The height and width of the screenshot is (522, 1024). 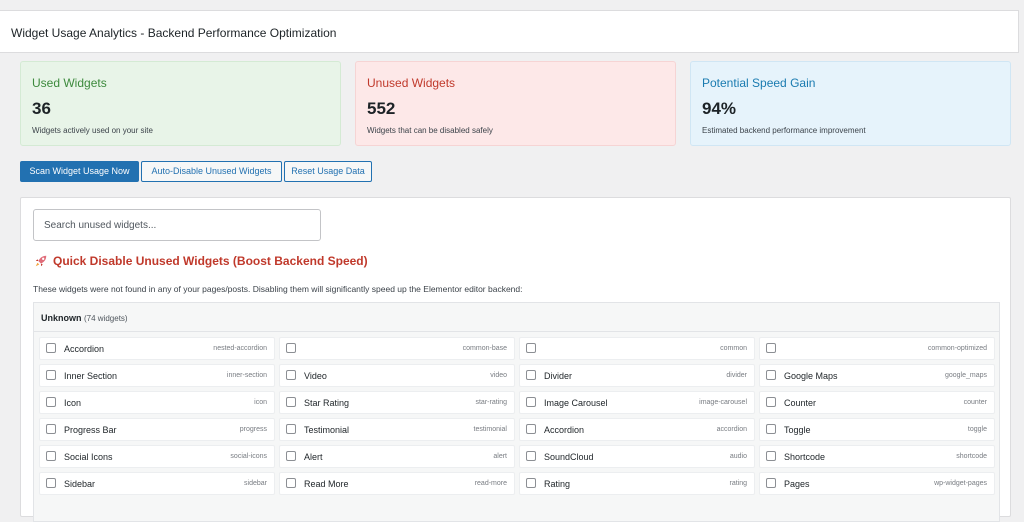 I want to click on used-widgets-count: 36, so click(x=41, y=108).